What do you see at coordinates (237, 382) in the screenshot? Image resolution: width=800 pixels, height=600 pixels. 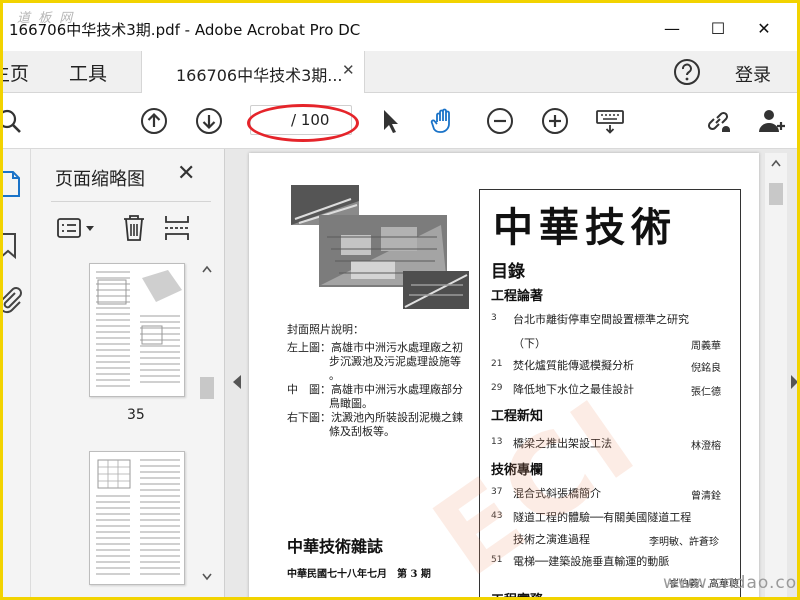 I see `collapse-left-panel-icon` at bounding box center [237, 382].